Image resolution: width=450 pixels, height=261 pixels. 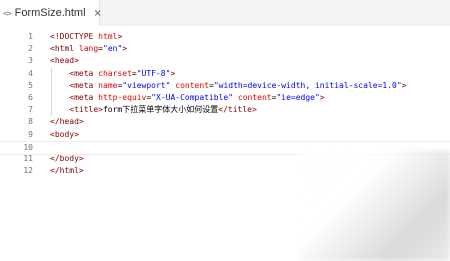 I want to click on line-number: 6, so click(x=30, y=97).